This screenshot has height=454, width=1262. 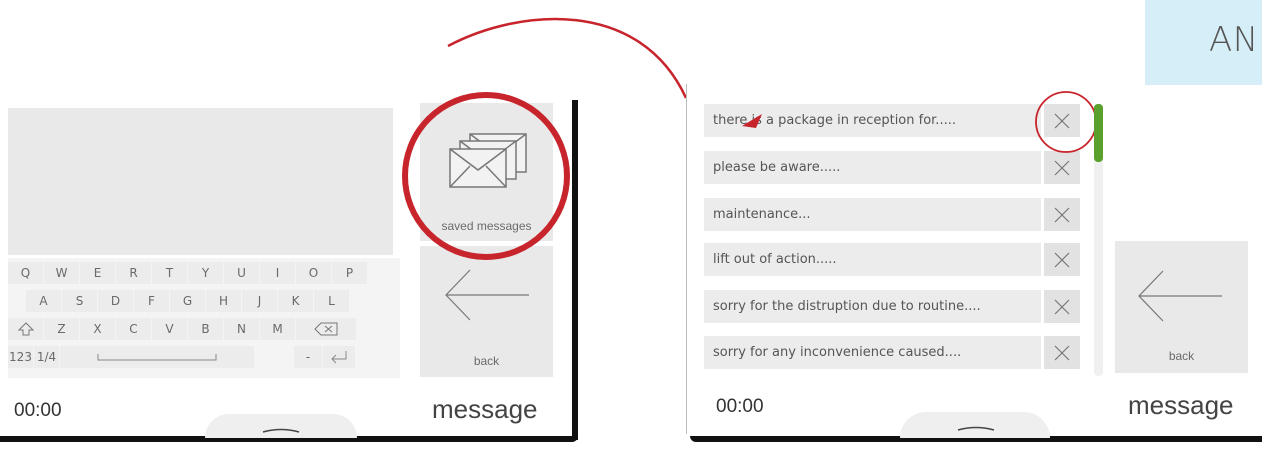 I want to click on key-d: D, so click(x=115, y=301).